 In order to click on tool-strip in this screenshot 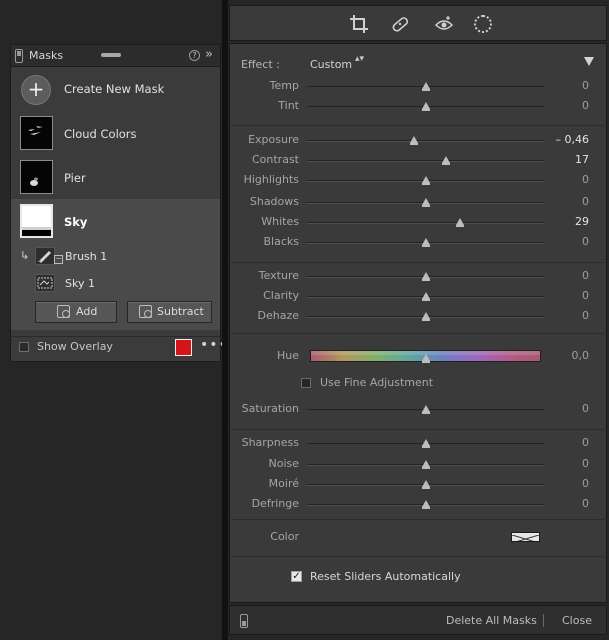, I will do `click(418, 23)`.